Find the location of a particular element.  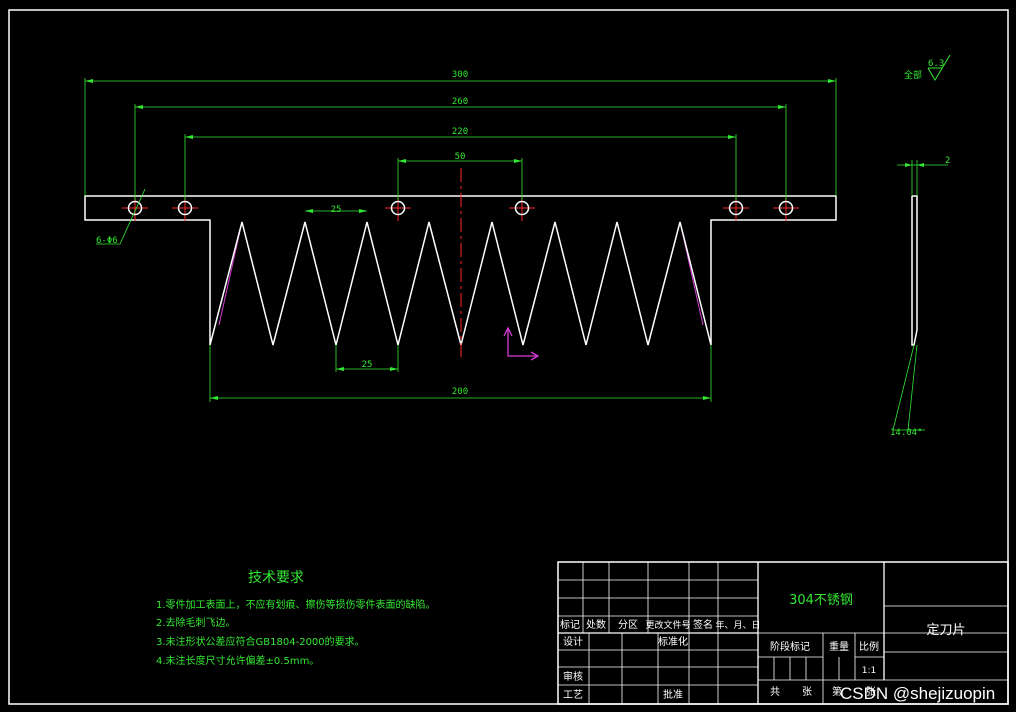

tech-requirement-item: 1.零件加工表面上，不应有划痕、擦伤等损伤零件表面的缺陷。 is located at coordinates (296, 604).